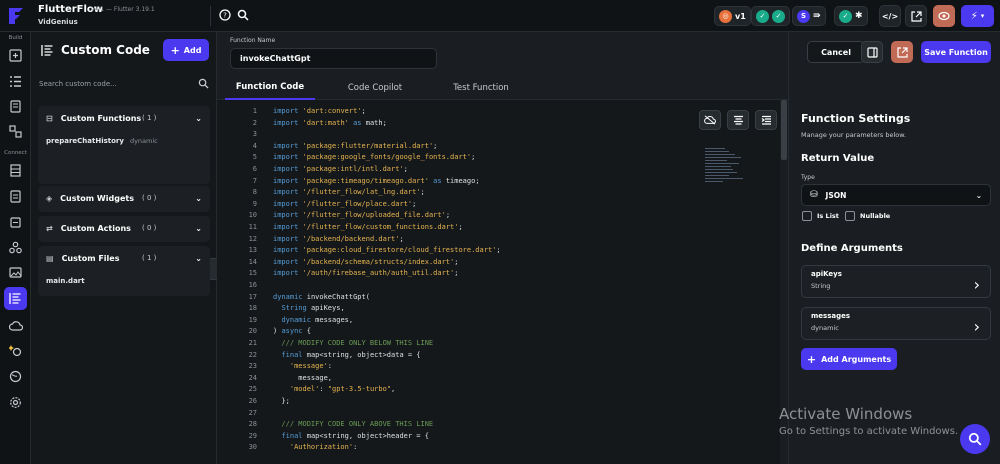 This screenshot has height=464, width=1000. Describe the element at coordinates (124, 228) in the screenshot. I see `group-header: ⇄ Custom Actions ( 0 ) ⌄` at that location.